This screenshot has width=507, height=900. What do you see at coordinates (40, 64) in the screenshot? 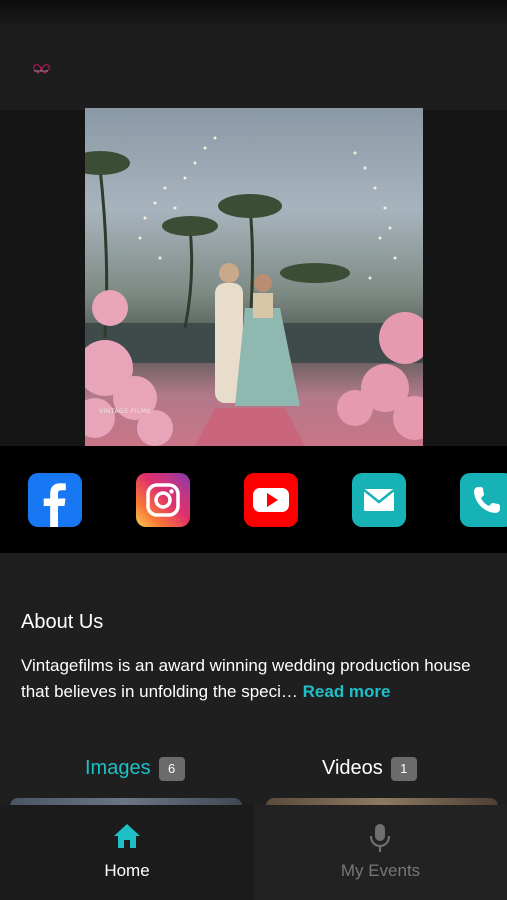
I see `heart-icon` at bounding box center [40, 64].